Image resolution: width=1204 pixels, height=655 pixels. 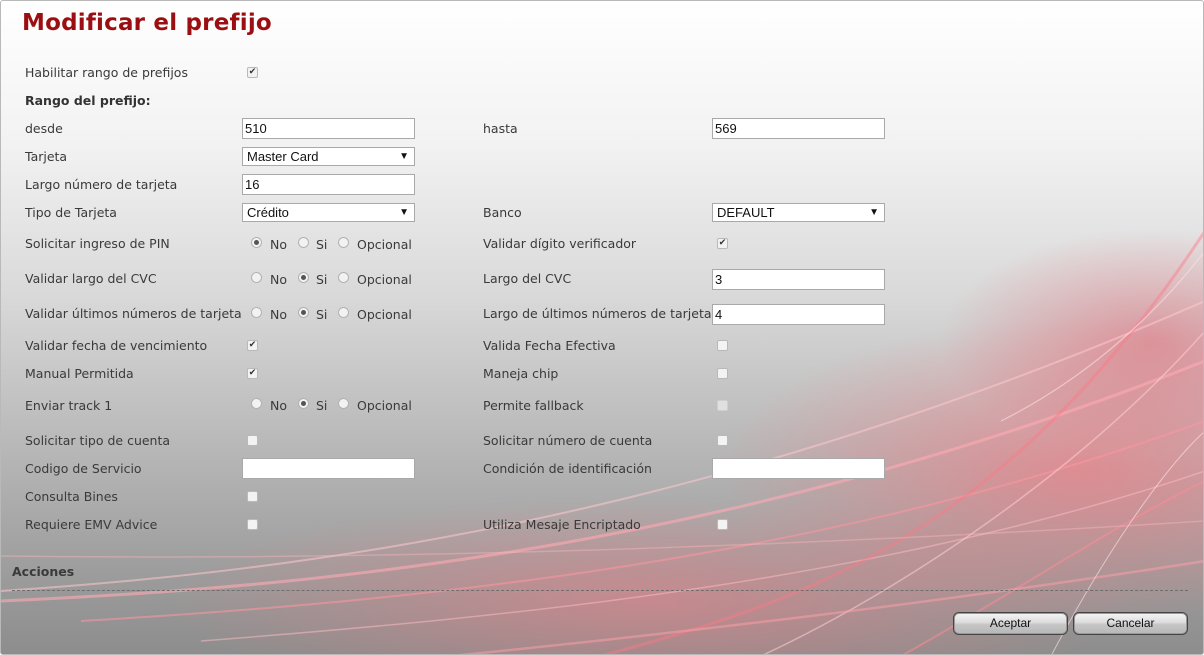 I want to click on valida-fecha-efectiva-checkbox, so click(x=722, y=345).